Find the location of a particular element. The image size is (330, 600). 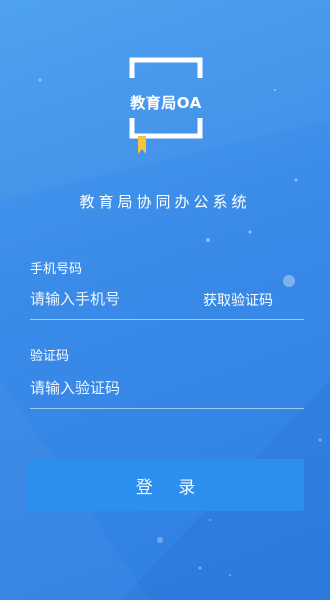

login-button: 登 录 is located at coordinates (165, 485).